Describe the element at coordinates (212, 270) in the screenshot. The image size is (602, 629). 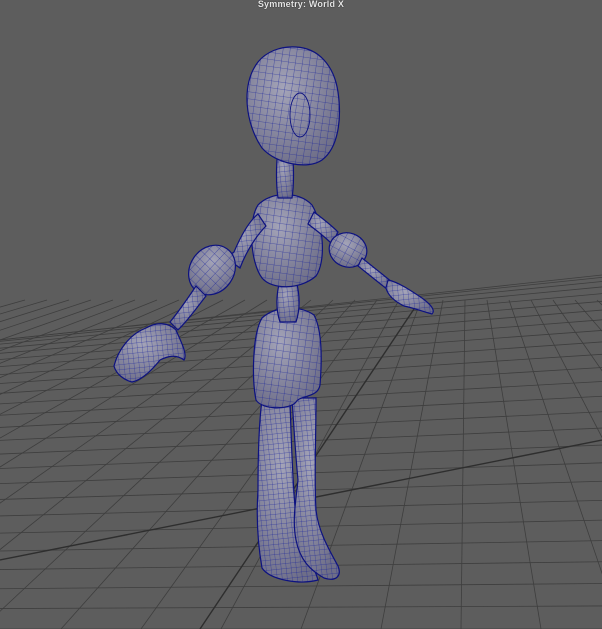
I see `left-elbow` at that location.